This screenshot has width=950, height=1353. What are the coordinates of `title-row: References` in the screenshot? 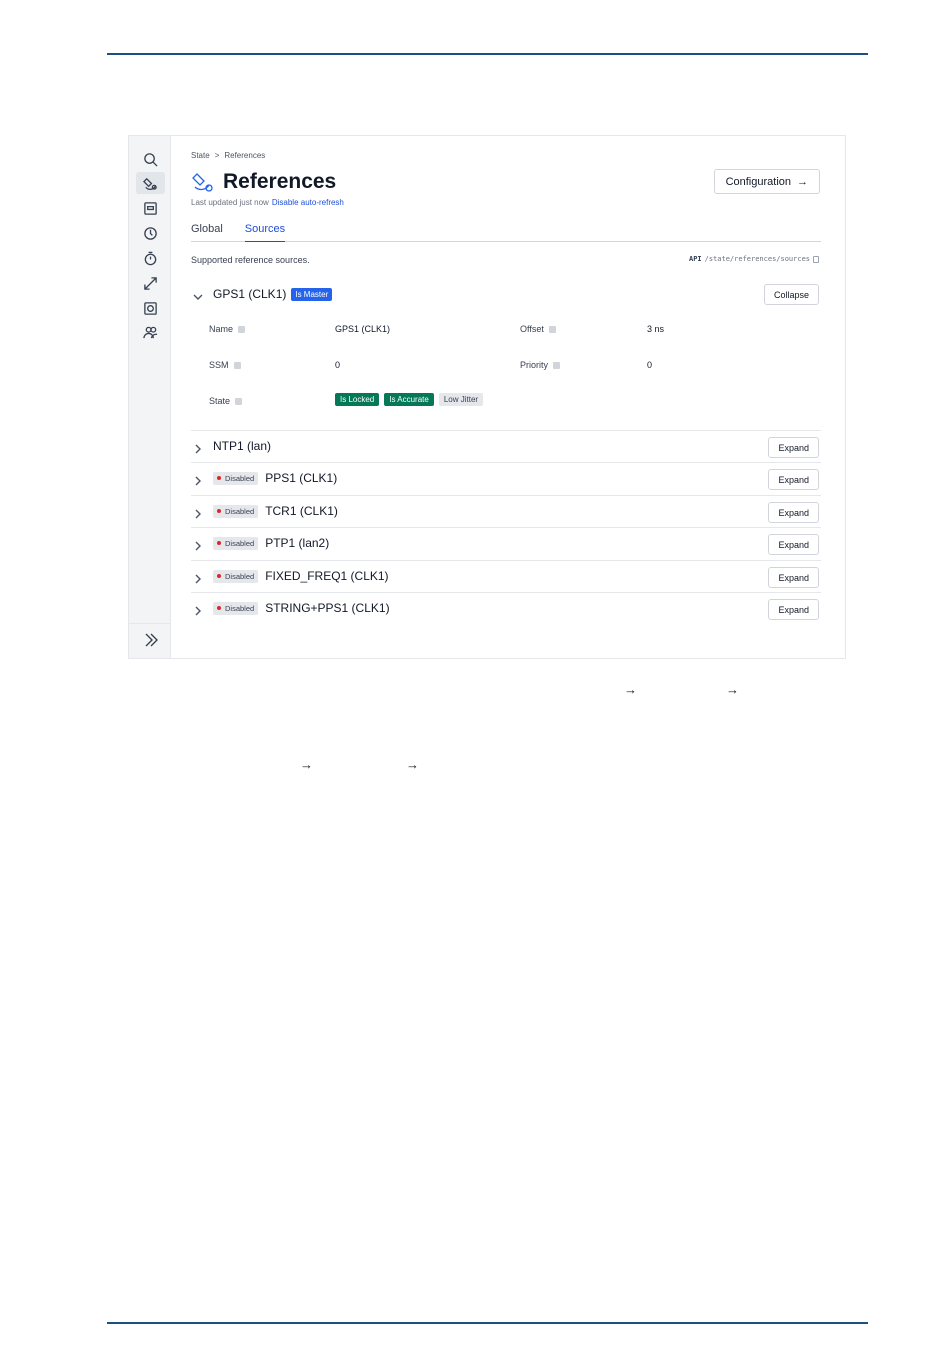 It's located at (263, 182).